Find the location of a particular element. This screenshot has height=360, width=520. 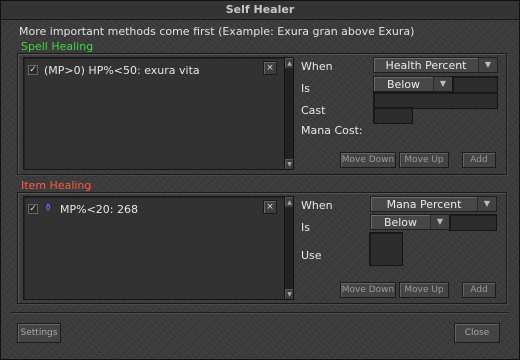

list-item-text: MP%<20: 268 is located at coordinates (99, 209).